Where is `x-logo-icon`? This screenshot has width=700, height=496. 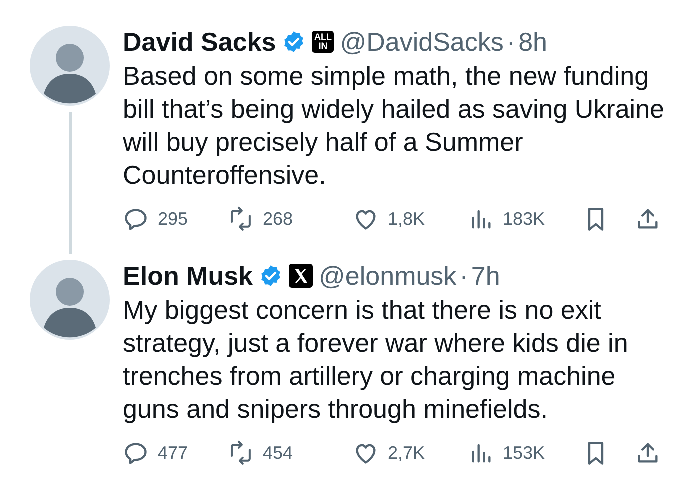
x-logo-icon is located at coordinates (301, 276).